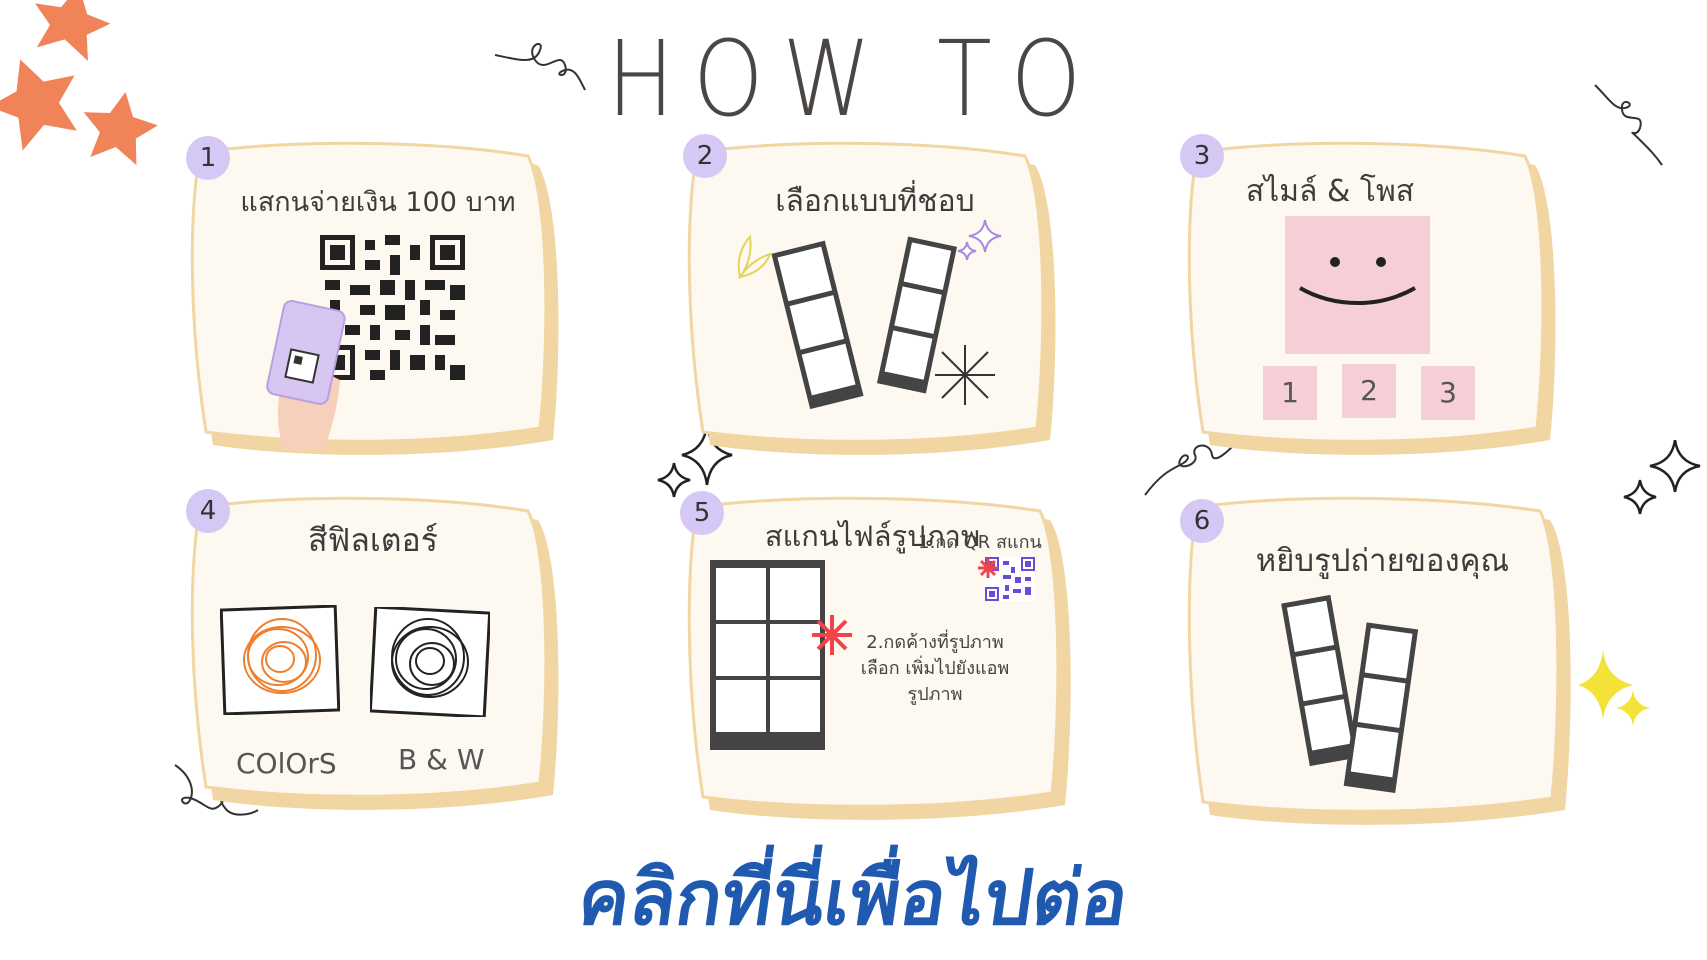 This screenshot has width=1707, height=960. I want to click on page-title: HOW TO, so click(853, 79).